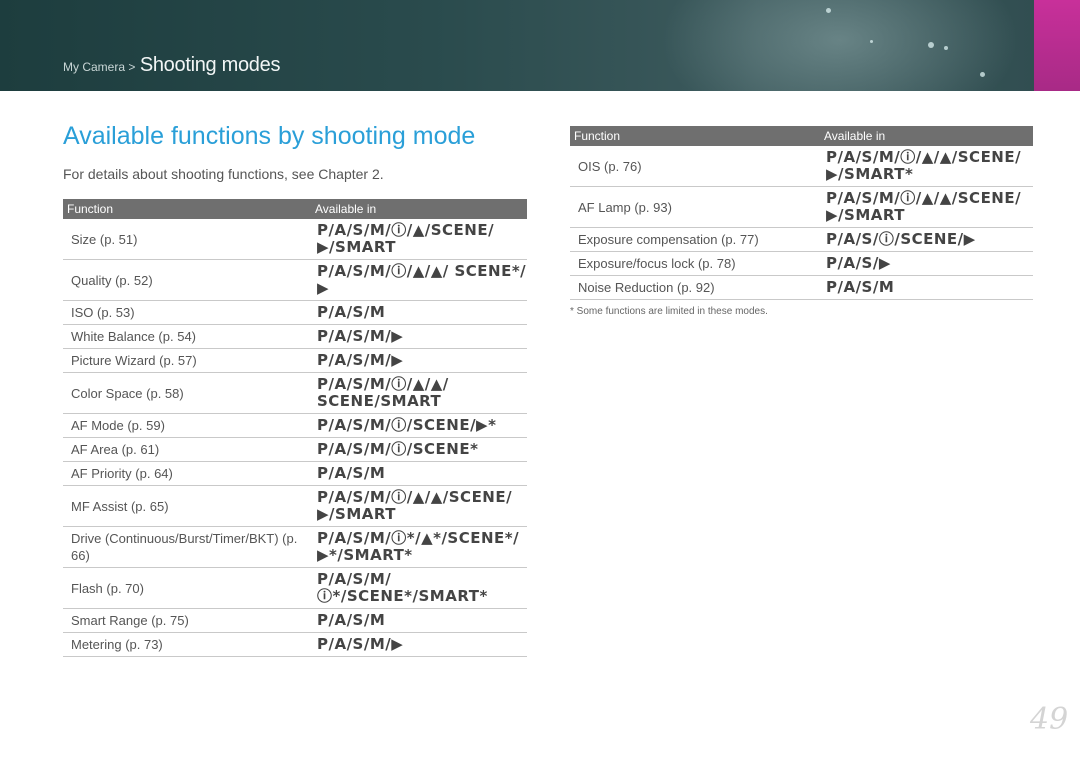  I want to click on table-row: White Balance (p. 54) P/A/S/M/▶, so click(295, 336).